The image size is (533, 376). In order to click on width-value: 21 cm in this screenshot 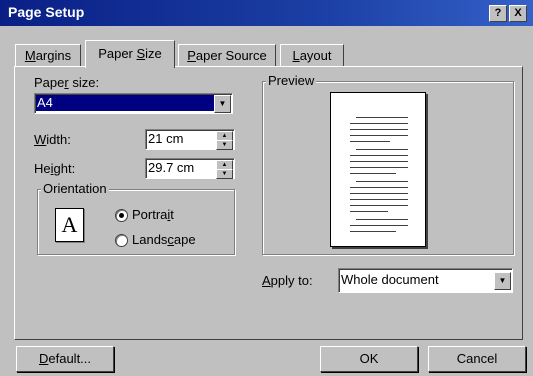, I will do `click(166, 138)`.